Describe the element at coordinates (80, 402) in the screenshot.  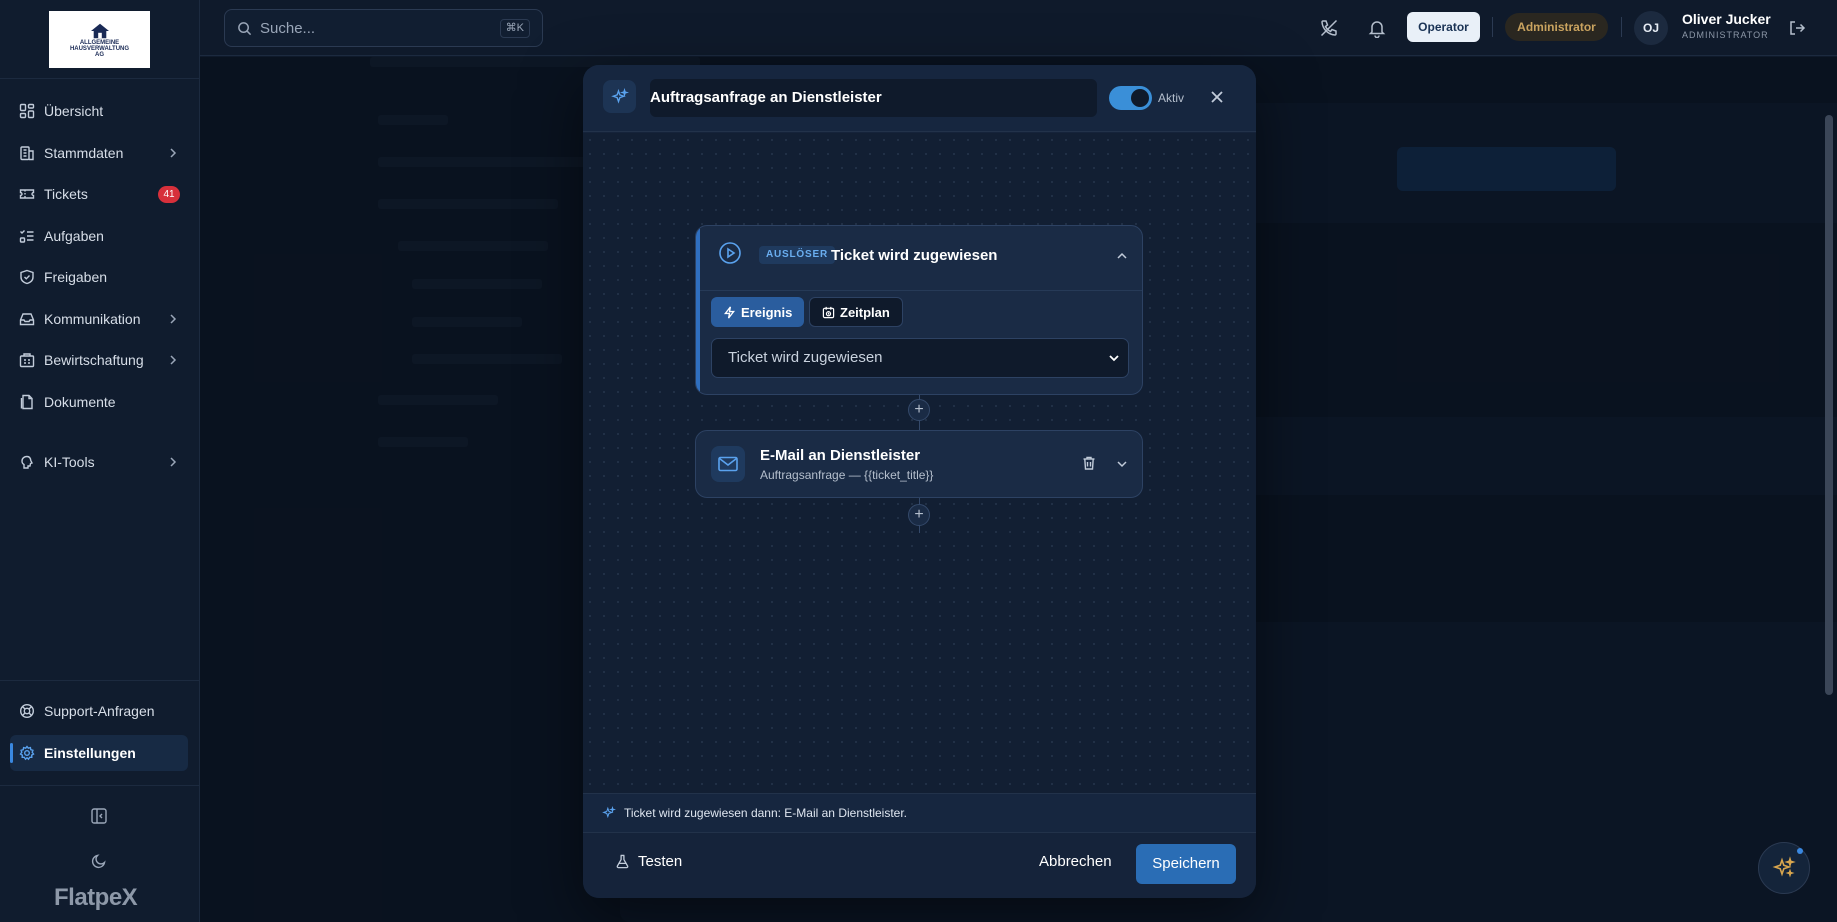
I see `sidebar-item-label: Dokumente` at that location.